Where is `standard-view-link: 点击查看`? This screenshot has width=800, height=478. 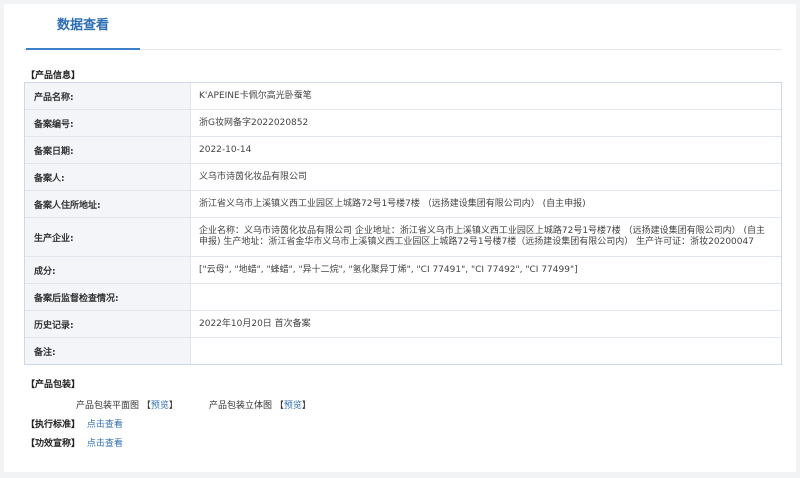
standard-view-link: 点击查看 is located at coordinates (105, 425).